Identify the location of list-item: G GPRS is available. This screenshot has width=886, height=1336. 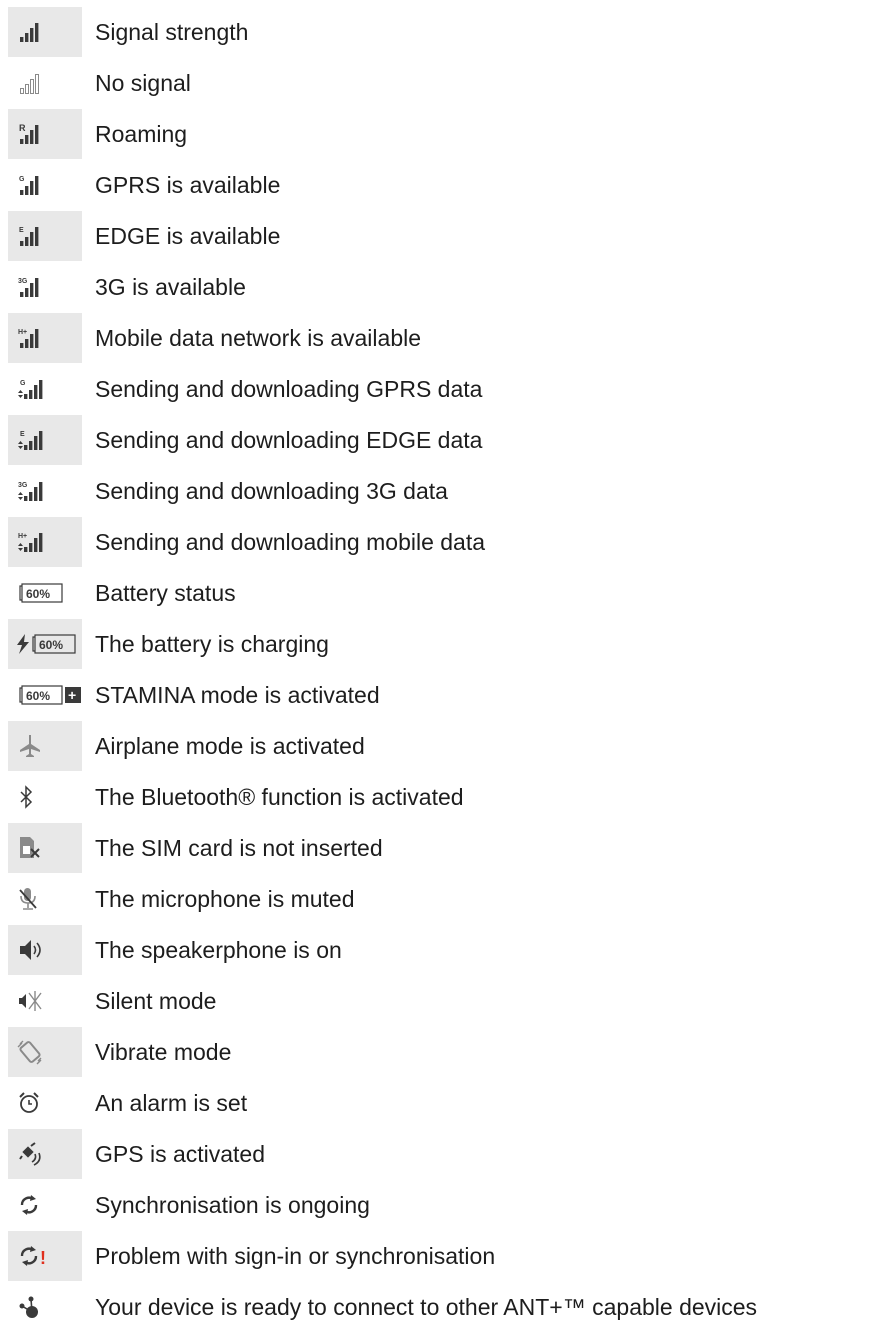
(443, 185).